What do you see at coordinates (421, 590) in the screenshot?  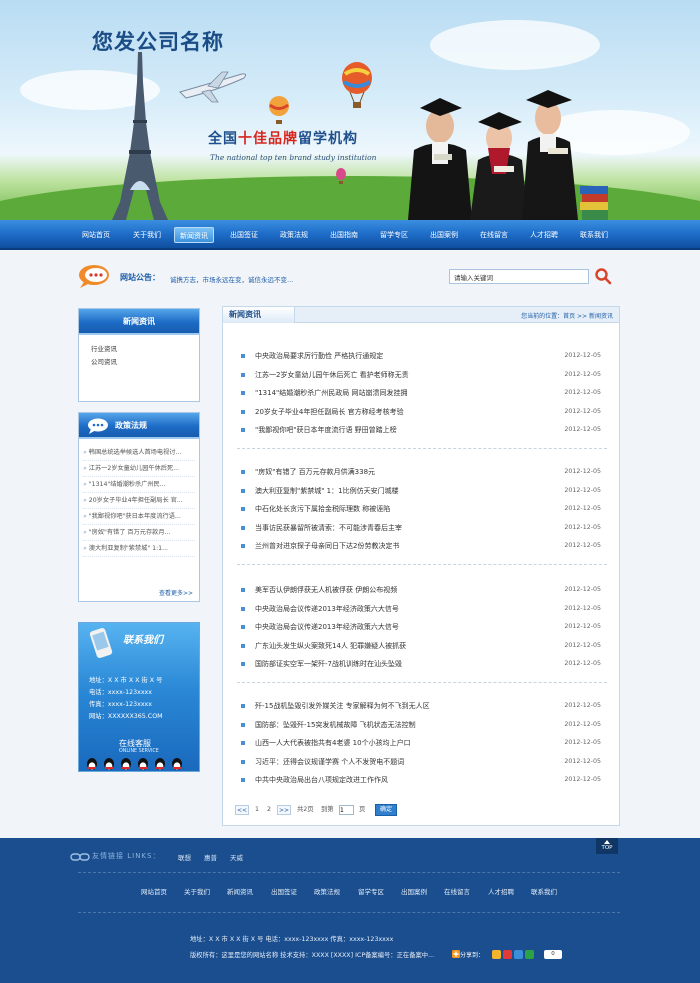 I see `news-row: 美军否认伊朗俘获无人机被俘获 伊朗公布视频 2012-12-05` at bounding box center [421, 590].